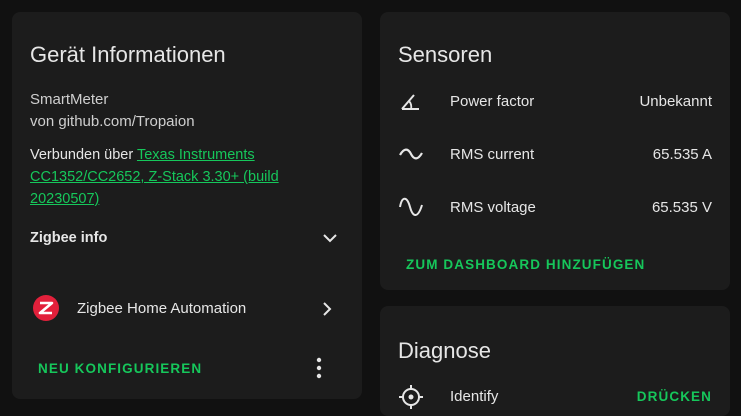 The height and width of the screenshot is (416, 741). What do you see at coordinates (474, 396) in the screenshot?
I see `diag-label: Identify` at bounding box center [474, 396].